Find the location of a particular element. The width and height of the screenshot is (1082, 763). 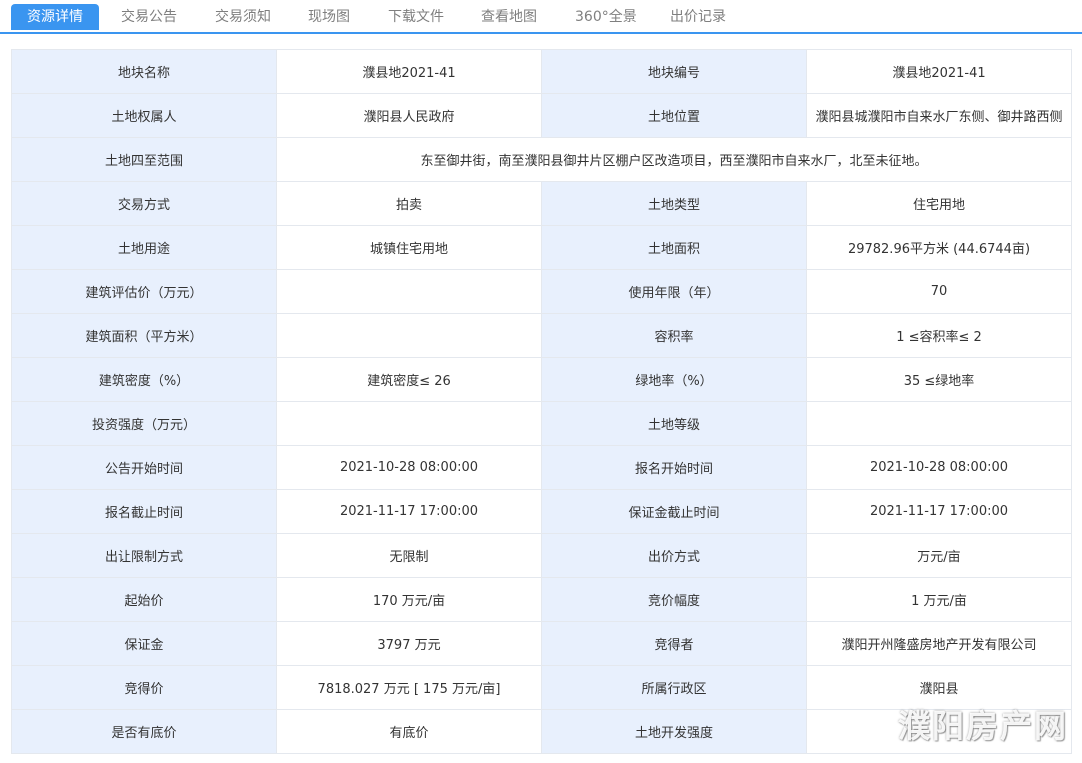

tab-panorama-360: 360°全景 is located at coordinates (606, 17).